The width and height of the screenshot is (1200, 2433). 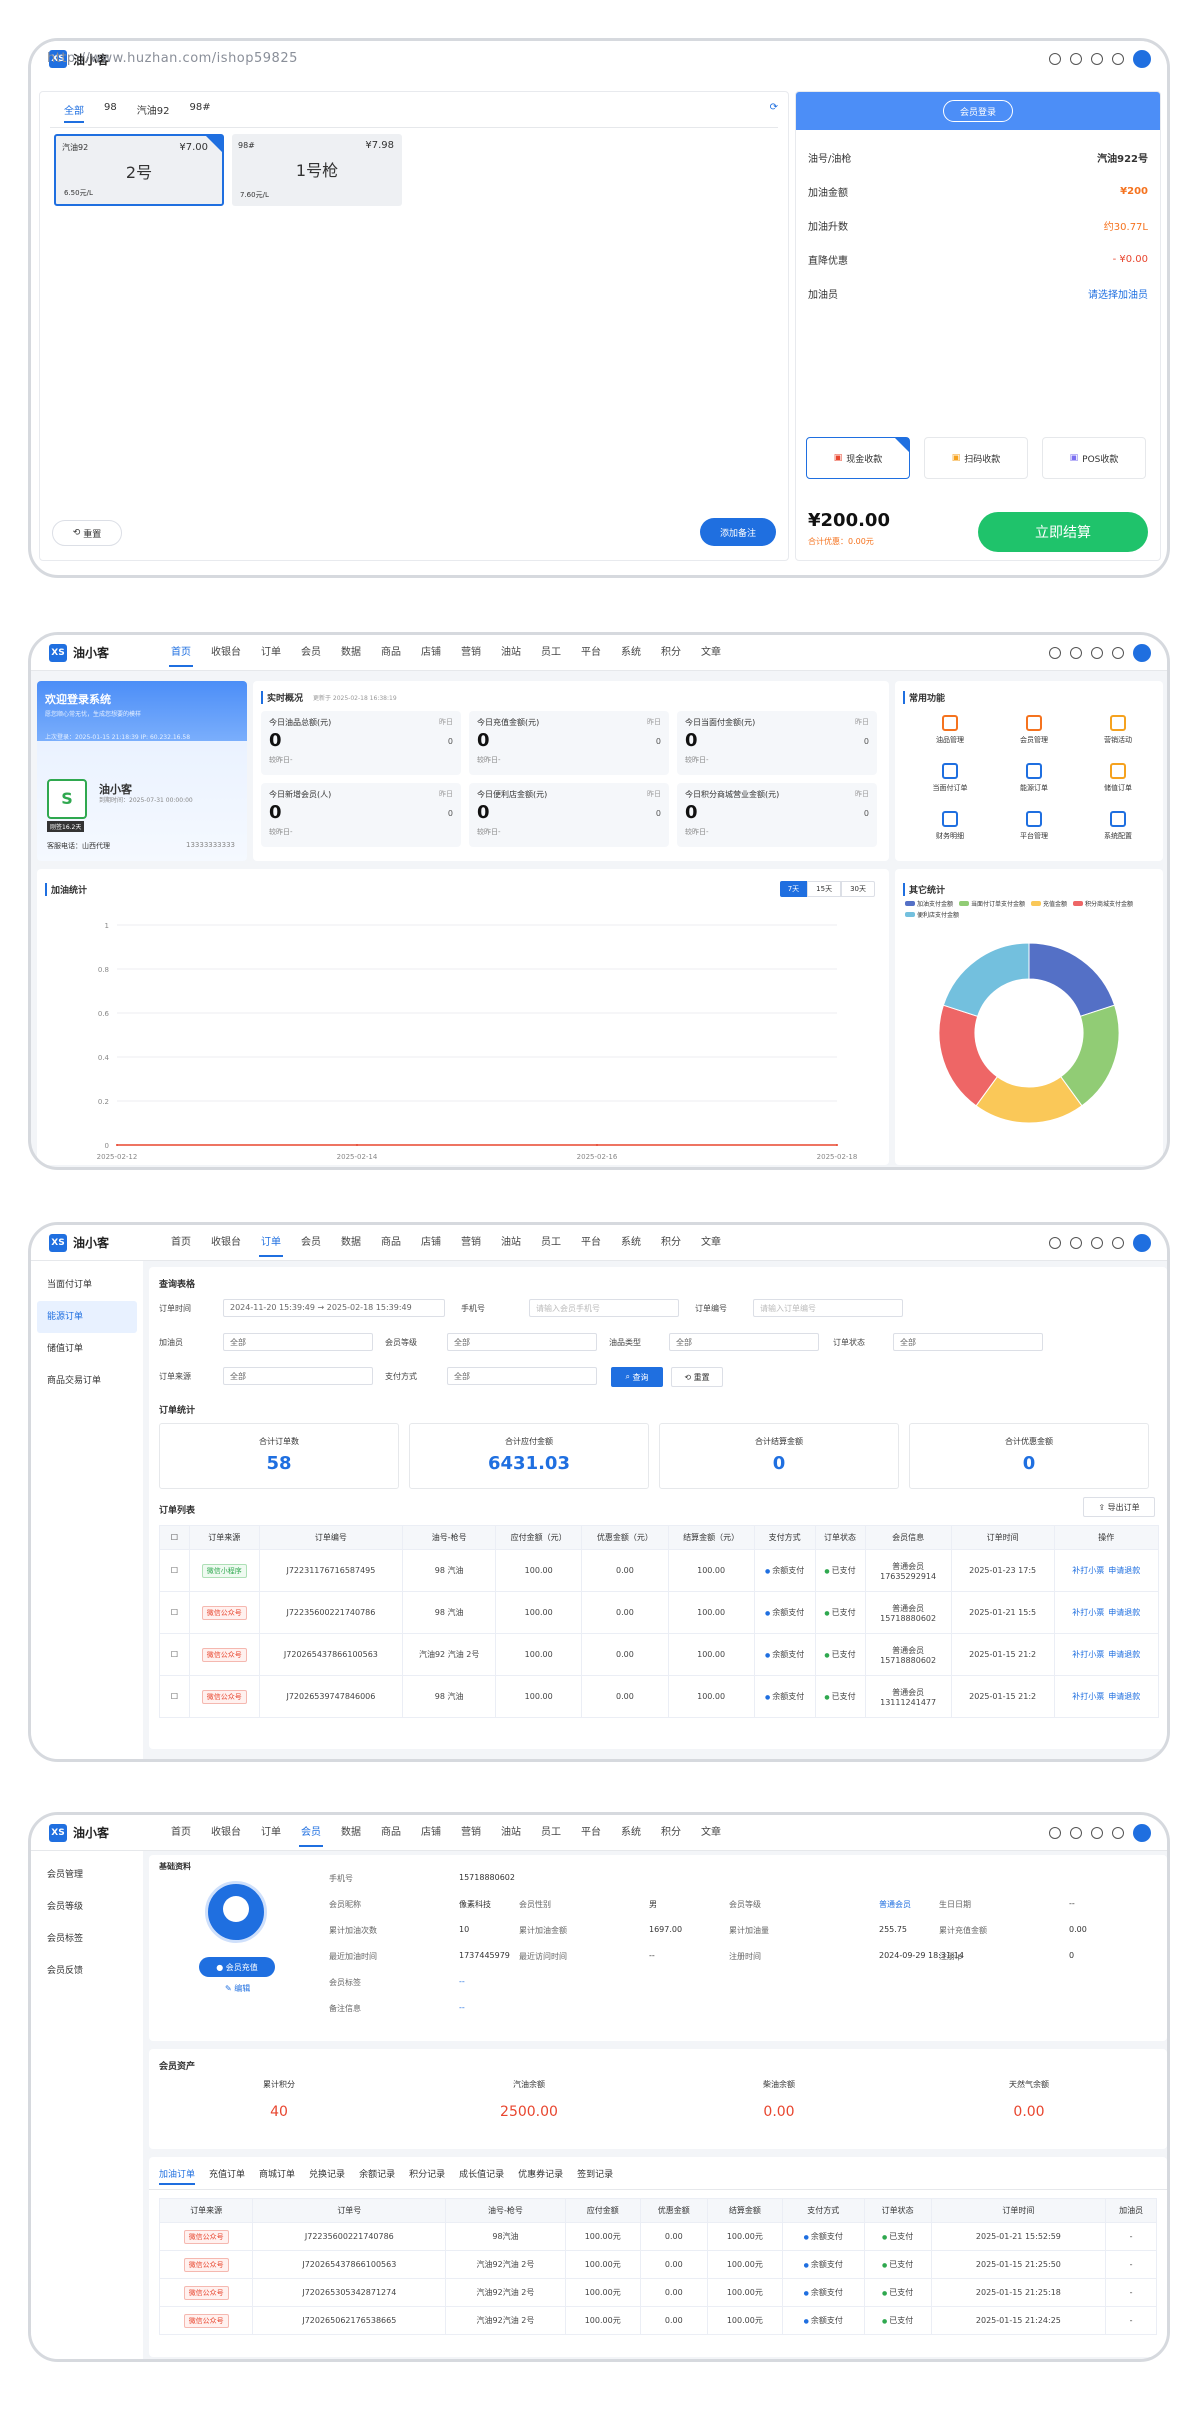 What do you see at coordinates (711, 1833) in the screenshot?
I see `nav-item: 文章` at bounding box center [711, 1833].